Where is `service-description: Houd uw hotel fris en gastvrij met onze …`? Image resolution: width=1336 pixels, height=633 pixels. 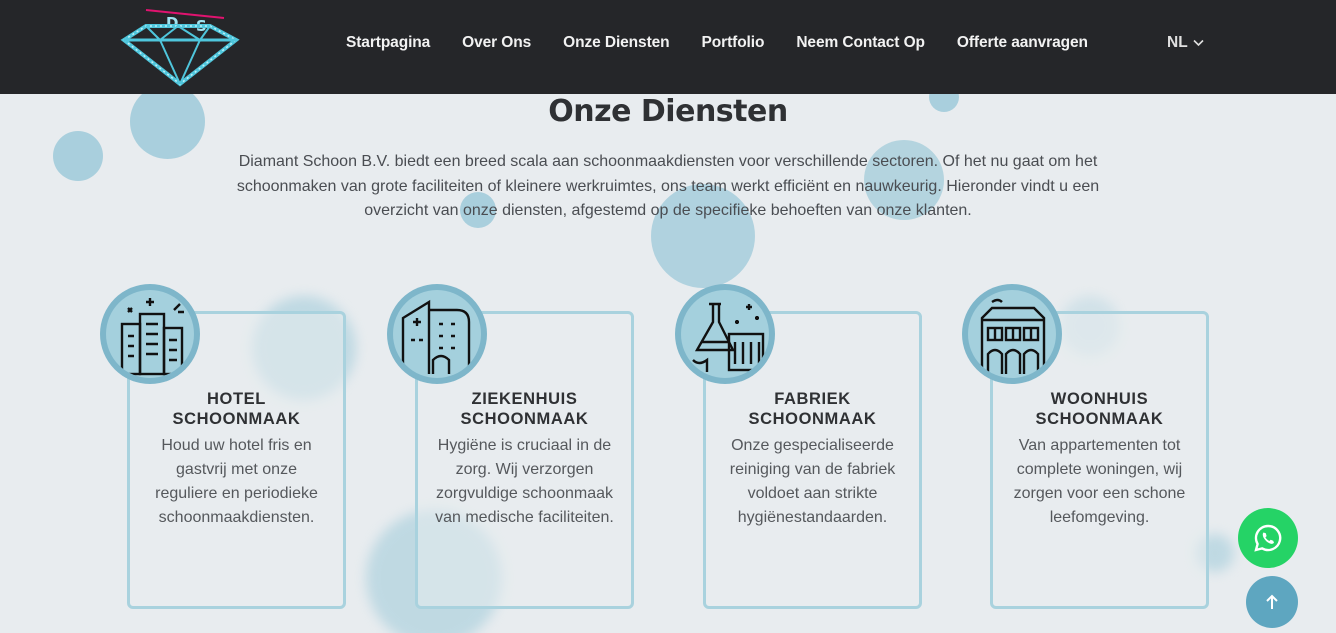 service-description: Houd uw hotel fris en gastvrij met onze … is located at coordinates (236, 481).